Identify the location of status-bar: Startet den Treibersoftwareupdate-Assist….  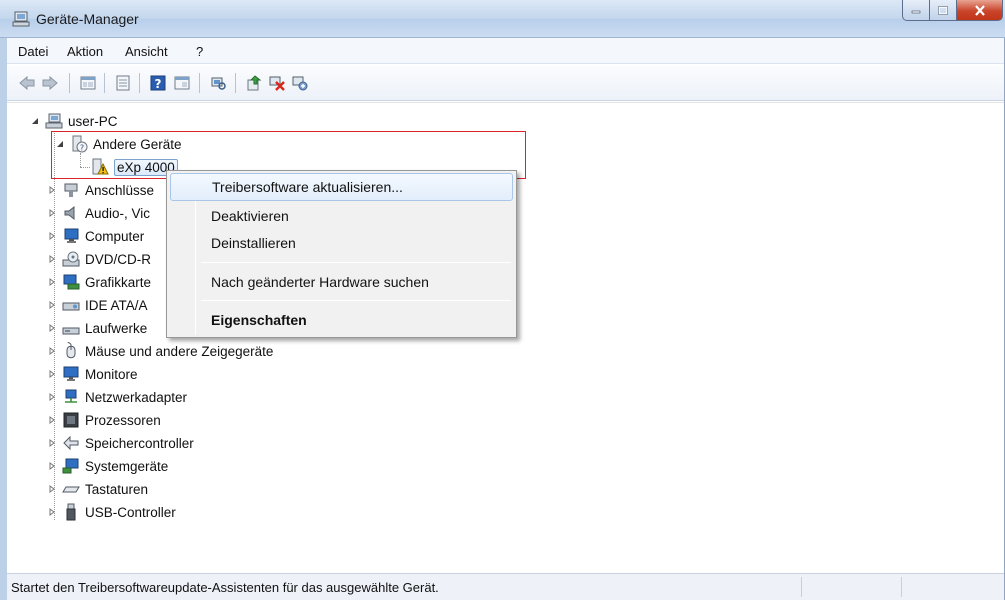
(505, 586).